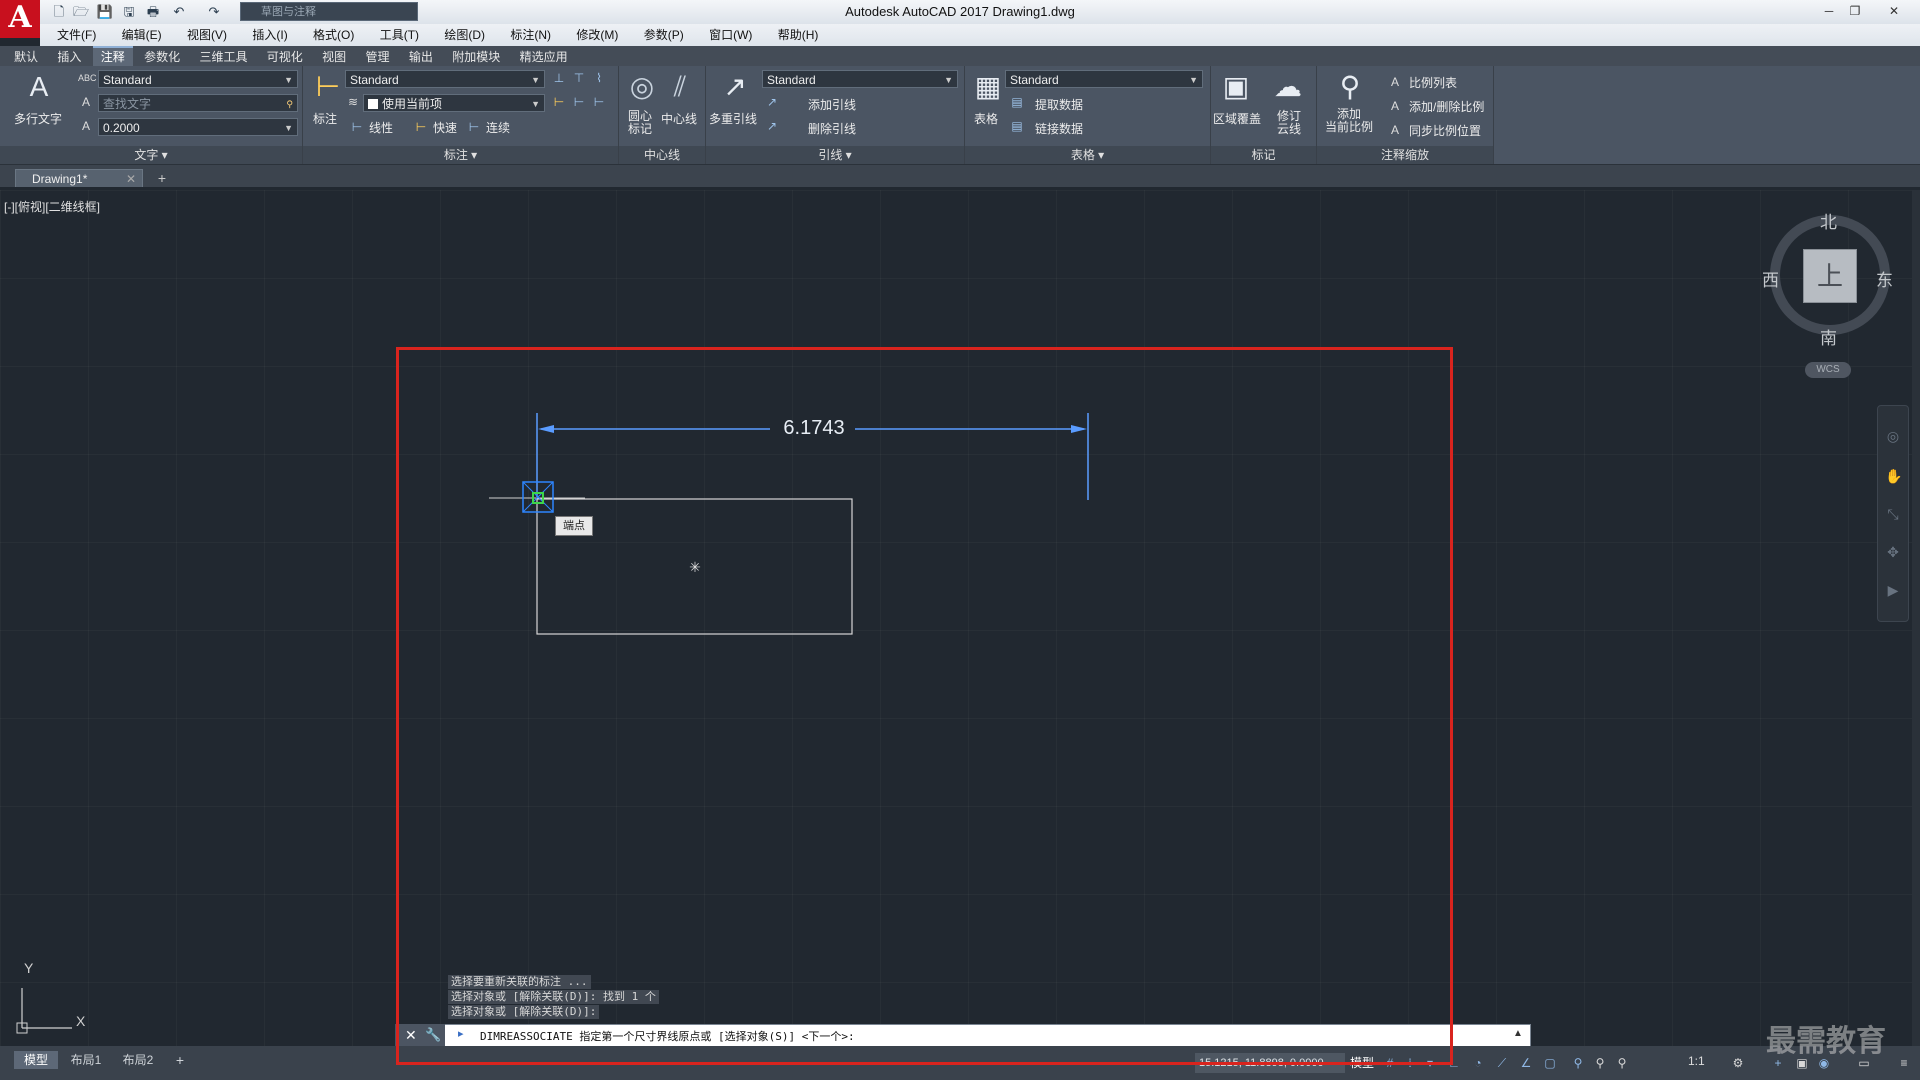 This screenshot has width=1920, height=1080. What do you see at coordinates (1017, 102) in the screenshot?
I see `data-extraction-icon: ▤` at bounding box center [1017, 102].